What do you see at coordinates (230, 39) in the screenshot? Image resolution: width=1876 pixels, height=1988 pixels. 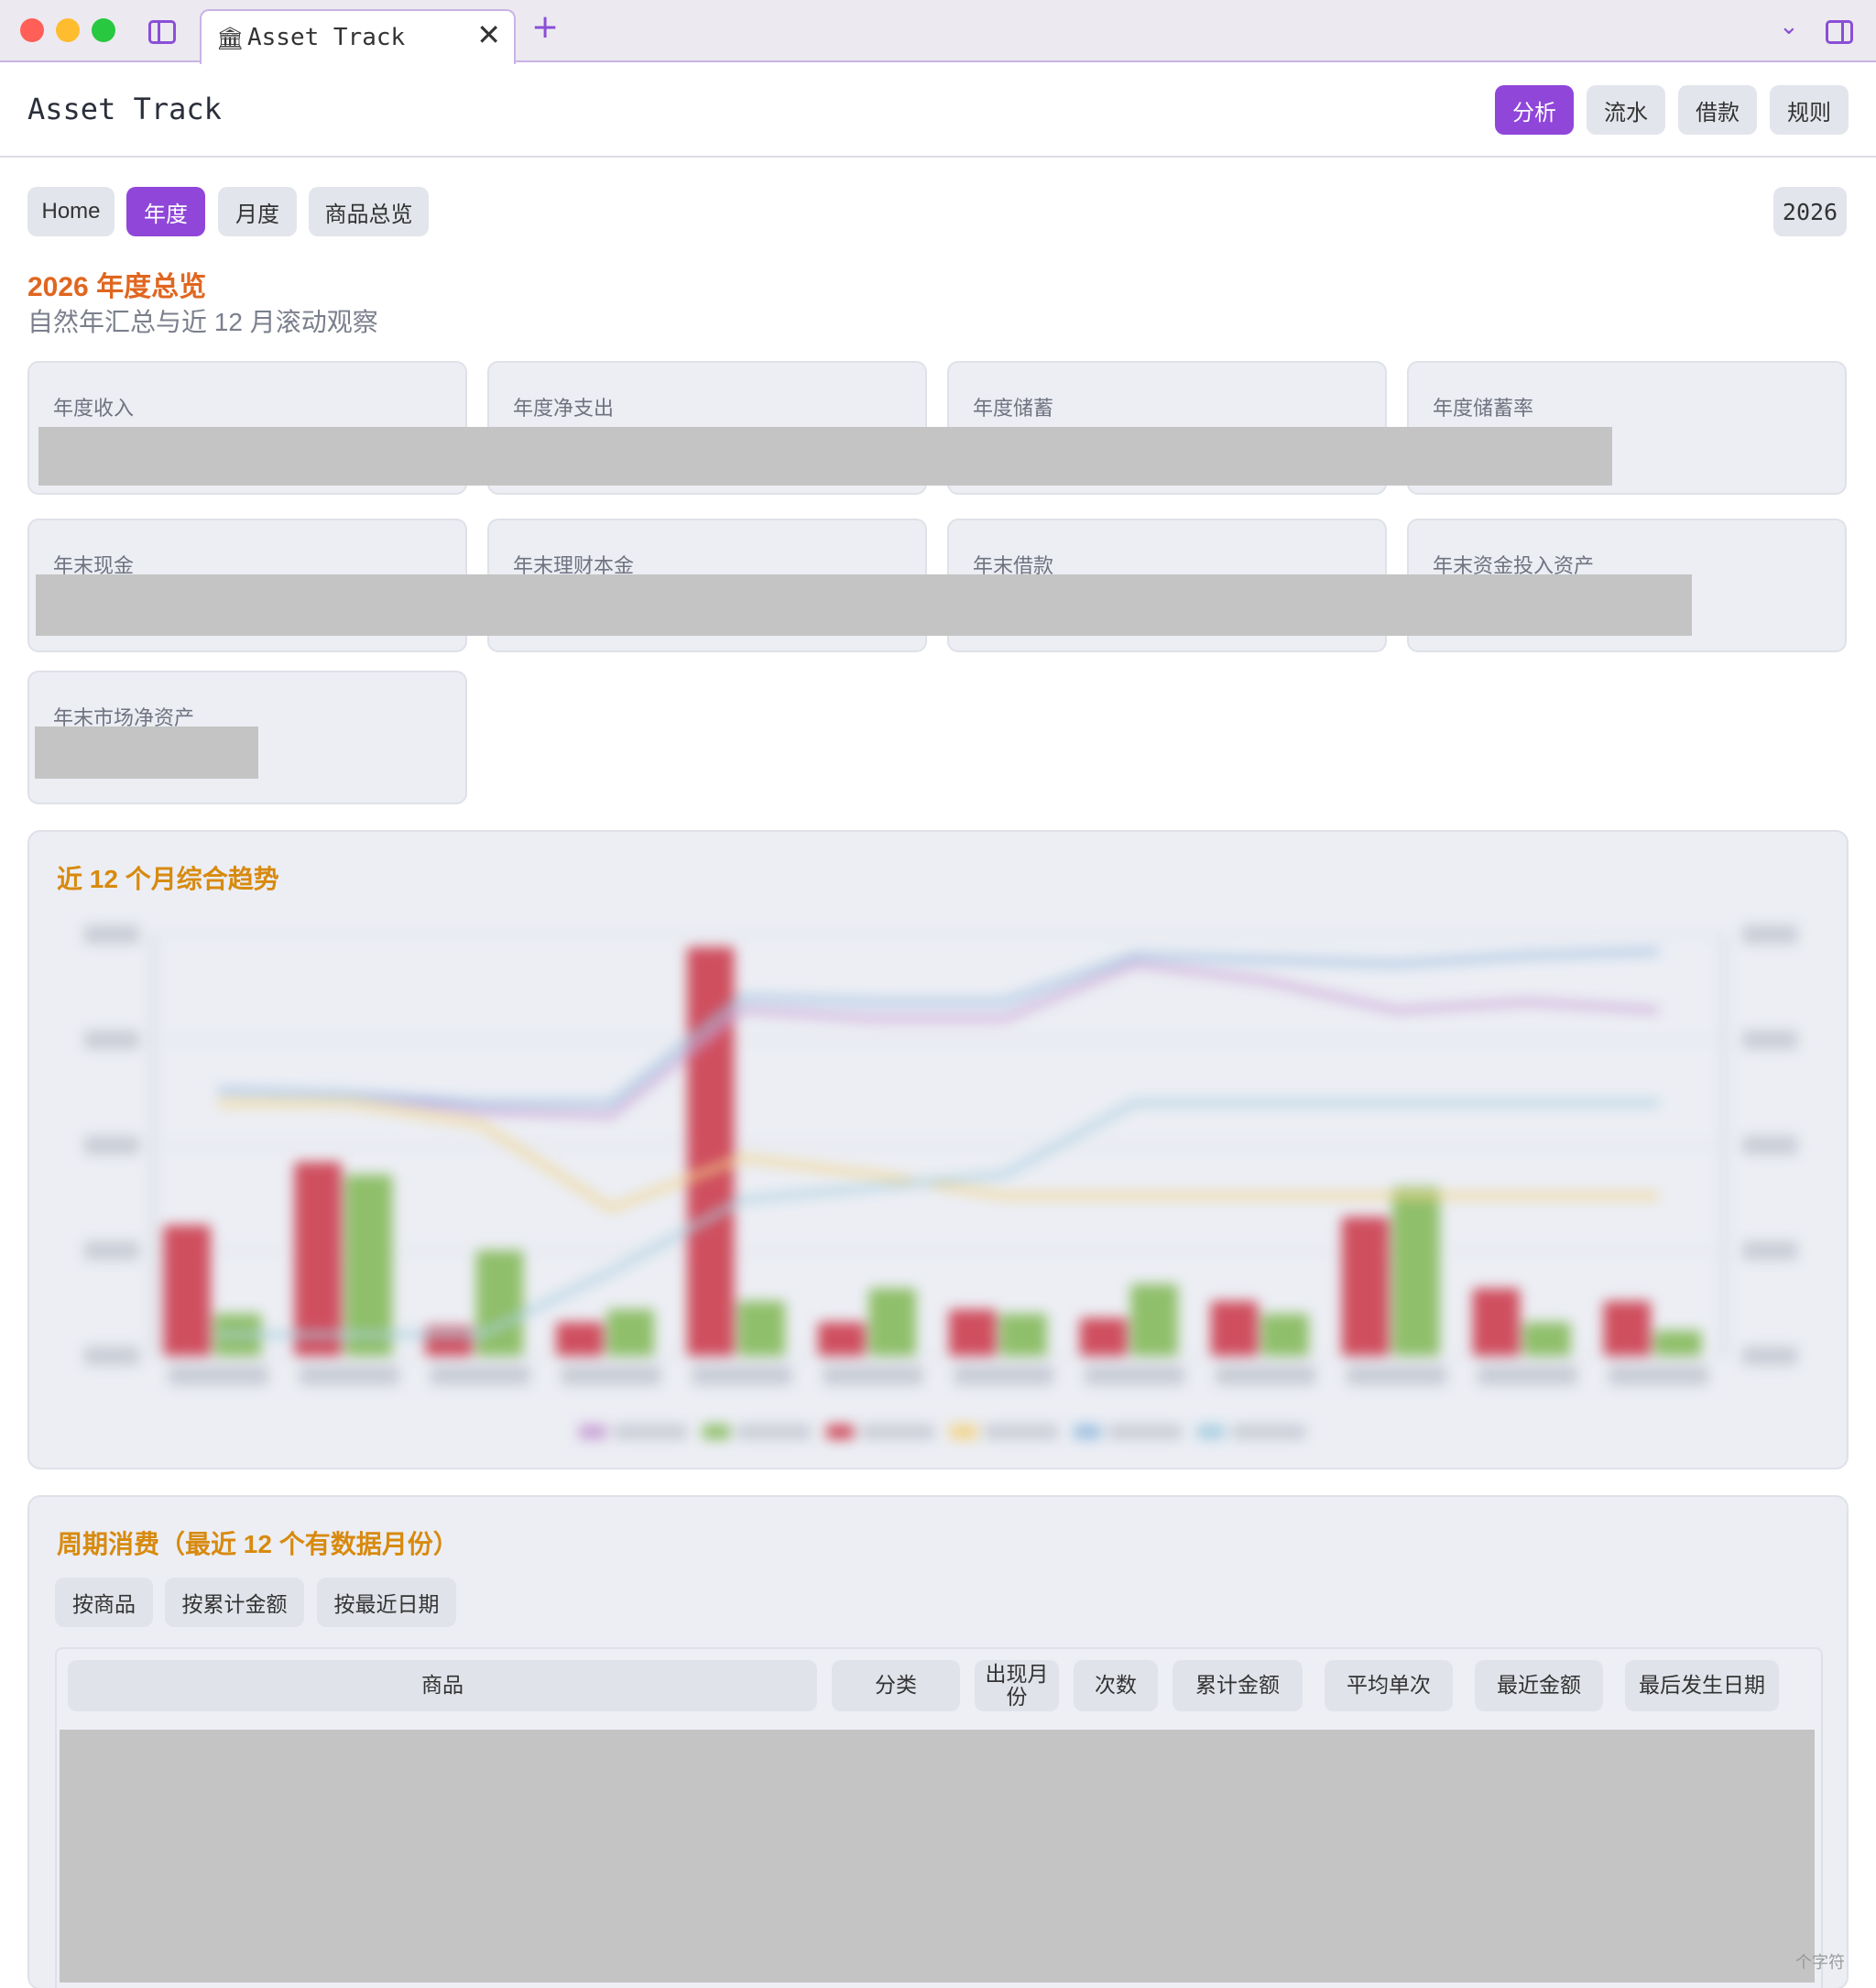 I see `bank-icon: 🏛` at bounding box center [230, 39].